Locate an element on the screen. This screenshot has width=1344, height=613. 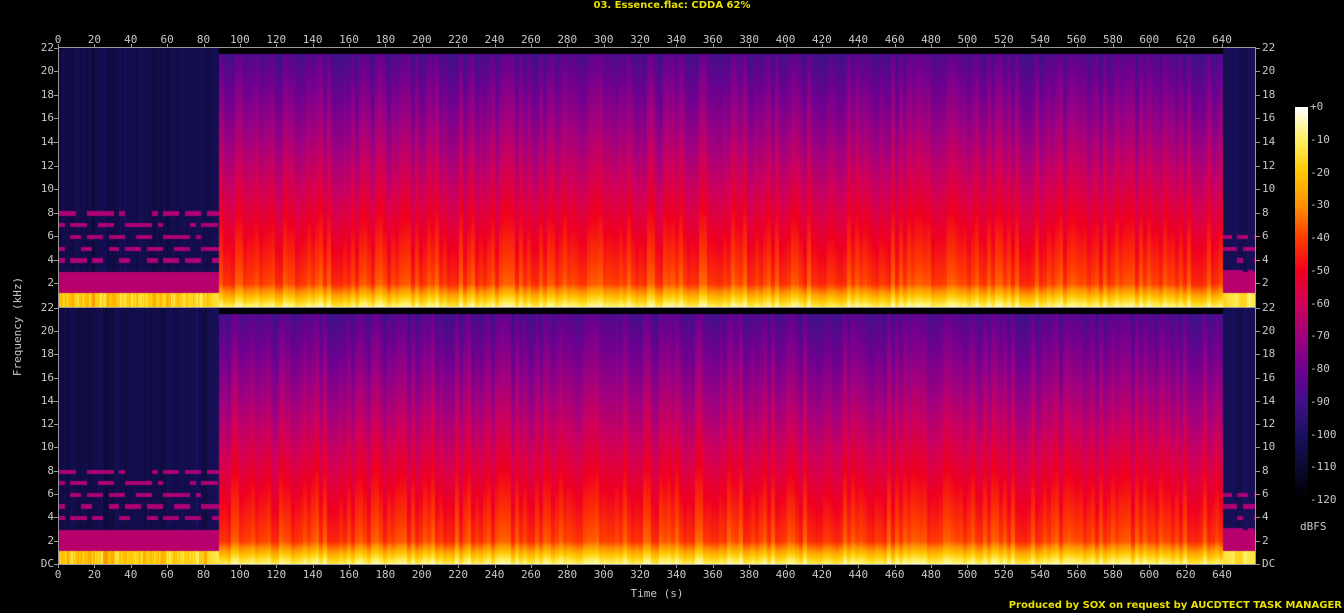
colorbar-tick-label: -90 is located at coordinates (1320, 401).